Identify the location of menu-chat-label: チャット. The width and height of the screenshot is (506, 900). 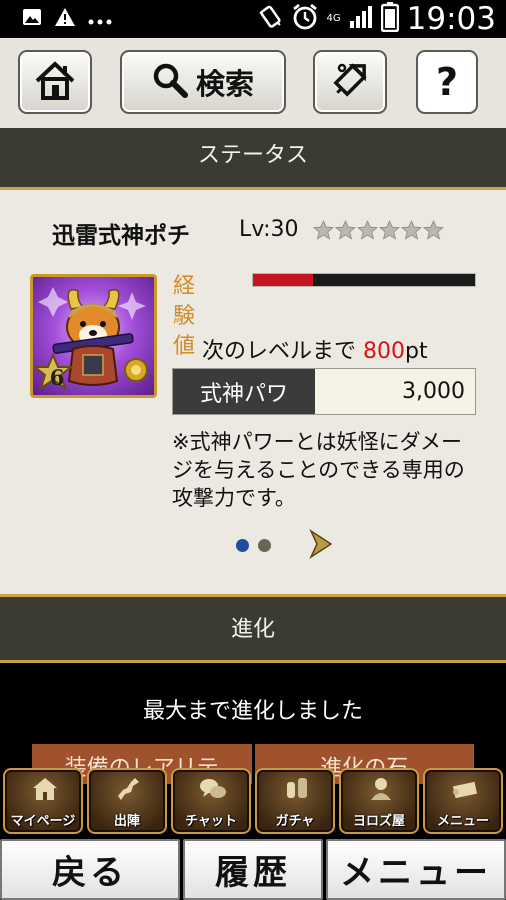
(211, 821).